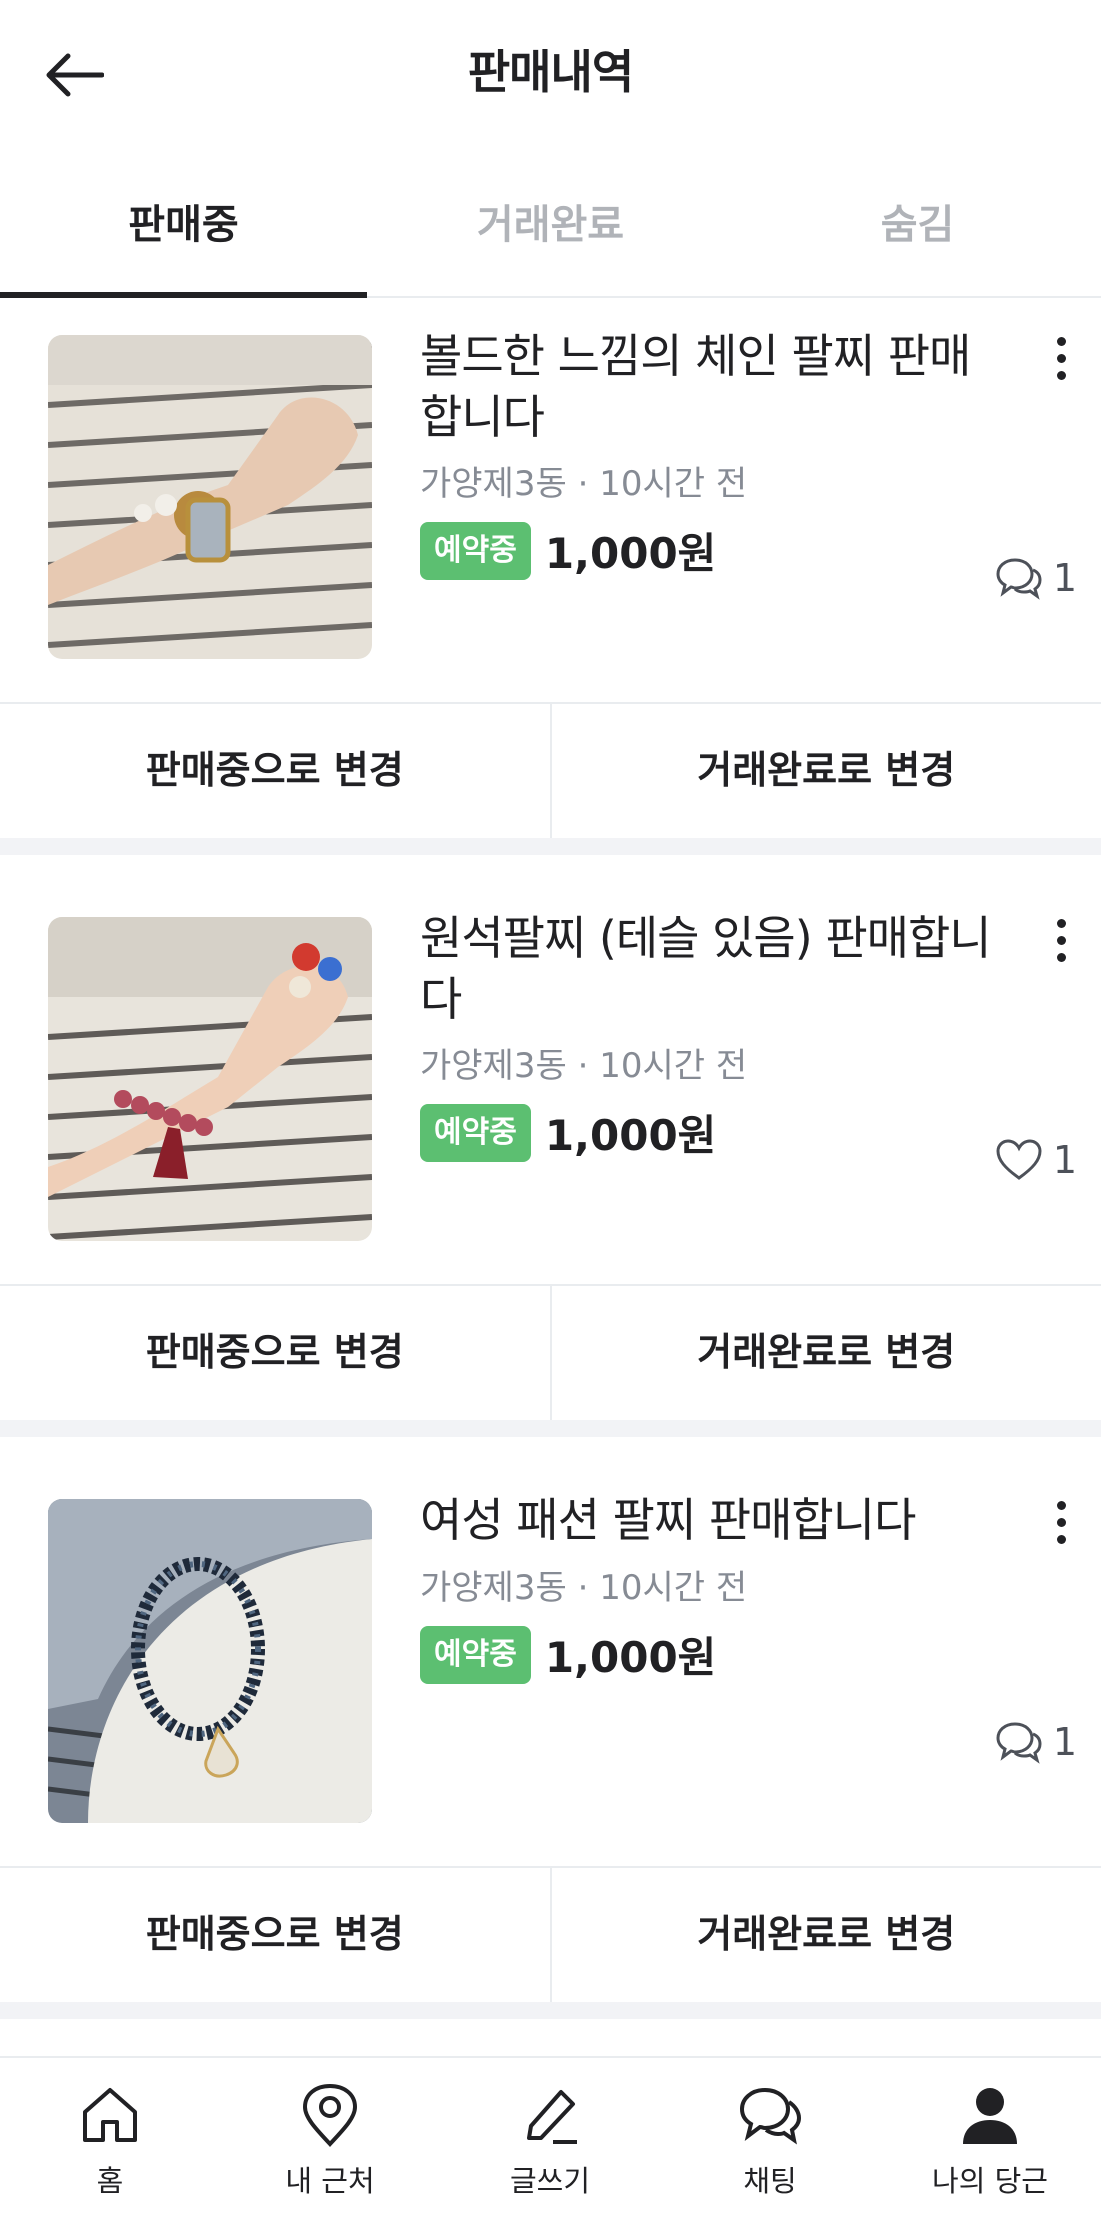 This screenshot has width=1101, height=2237. What do you see at coordinates (330, 2115) in the screenshot?
I see `location-pin-icon` at bounding box center [330, 2115].